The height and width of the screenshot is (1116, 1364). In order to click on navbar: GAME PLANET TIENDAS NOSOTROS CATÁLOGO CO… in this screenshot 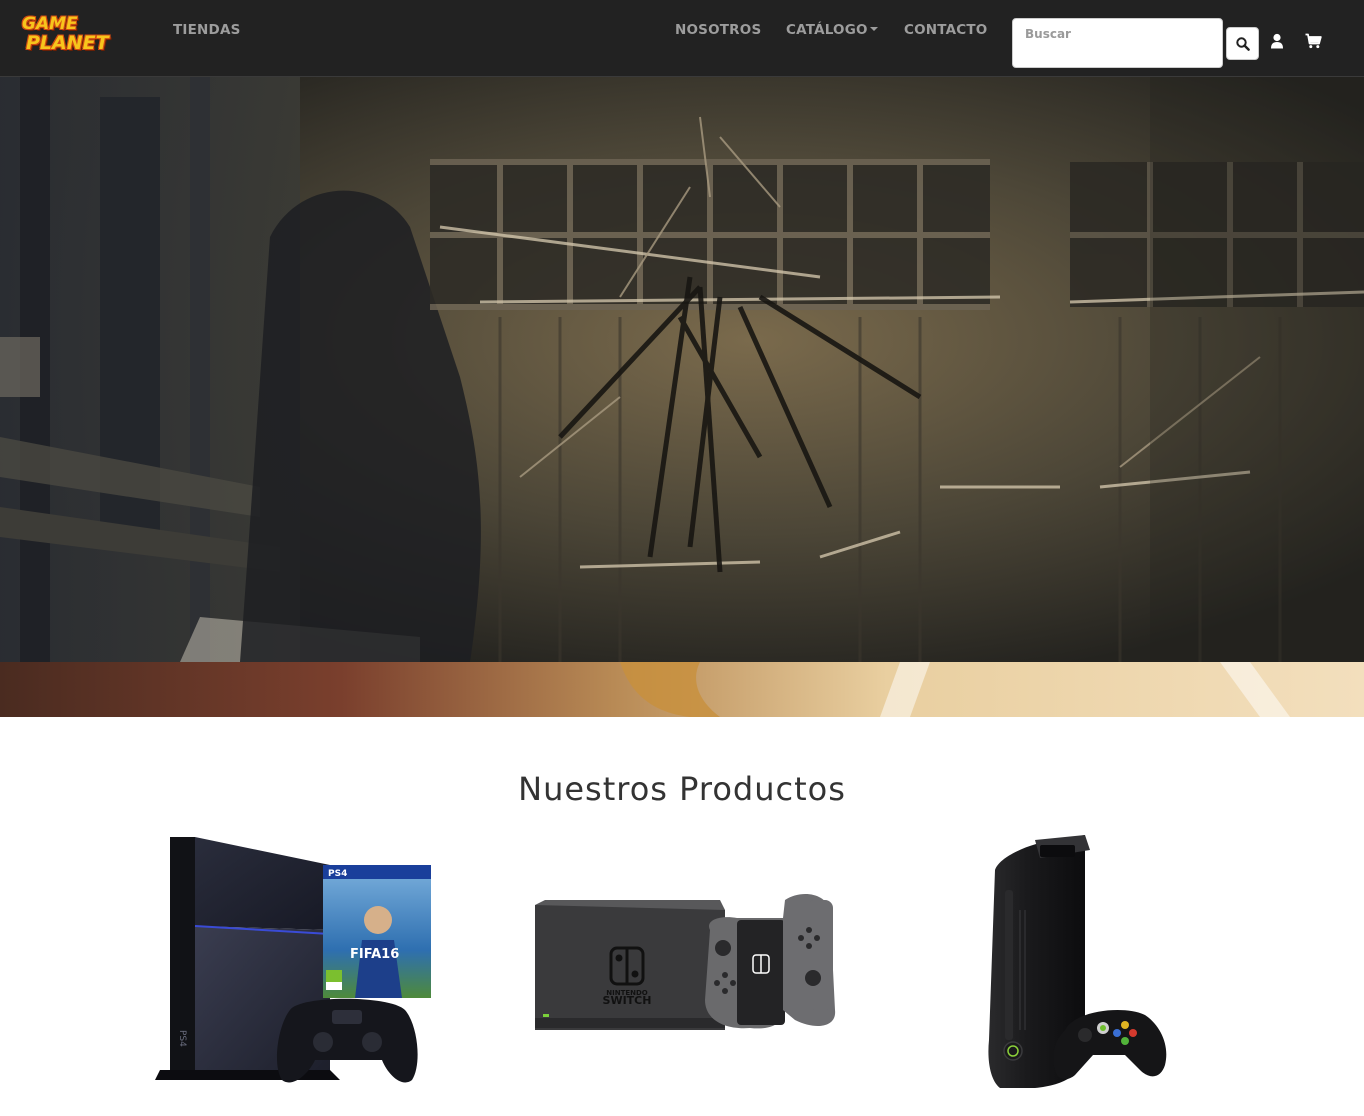, I will do `click(682, 38)`.